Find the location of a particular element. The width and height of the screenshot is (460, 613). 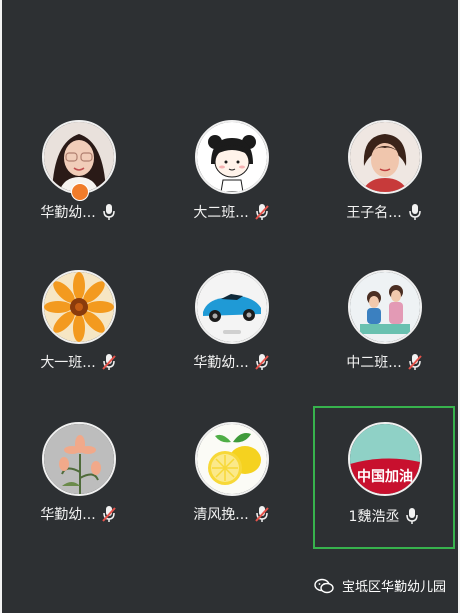

host-badge-icon is located at coordinates (80, 192).